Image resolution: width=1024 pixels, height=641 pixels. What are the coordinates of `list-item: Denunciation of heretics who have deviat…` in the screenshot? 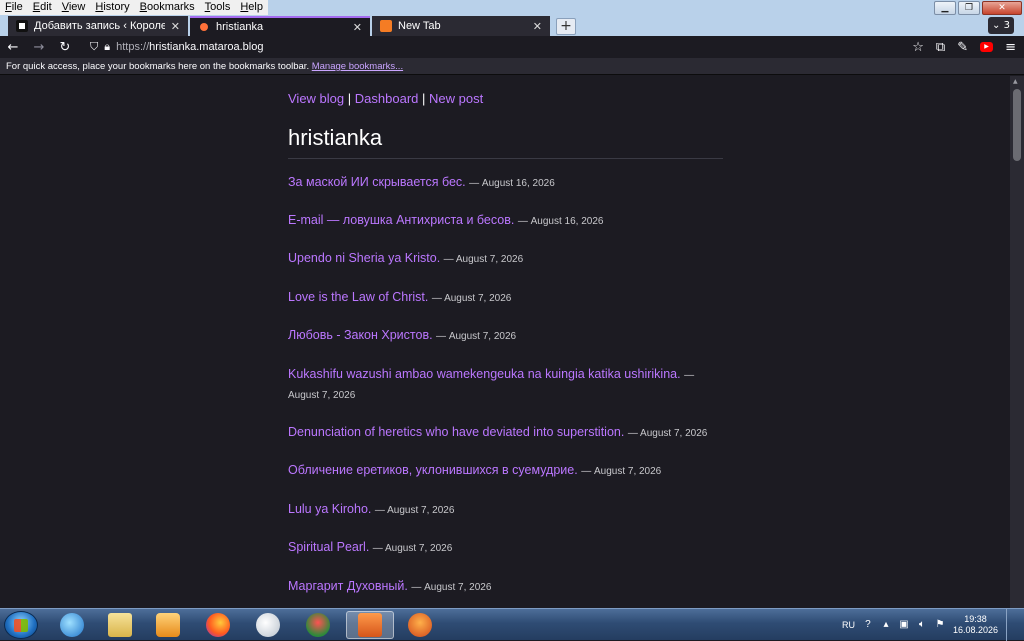 It's located at (508, 433).